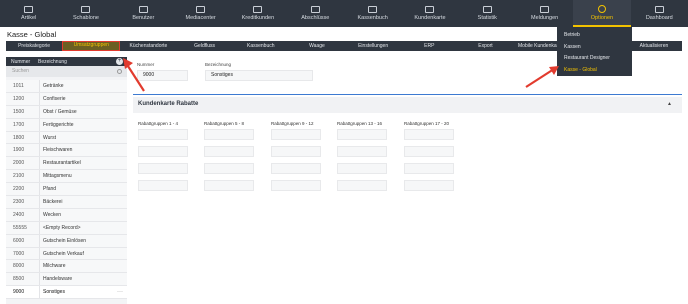  Describe the element at coordinates (669, 104) in the screenshot. I see `collapse-caret-icon: ▲` at that location.